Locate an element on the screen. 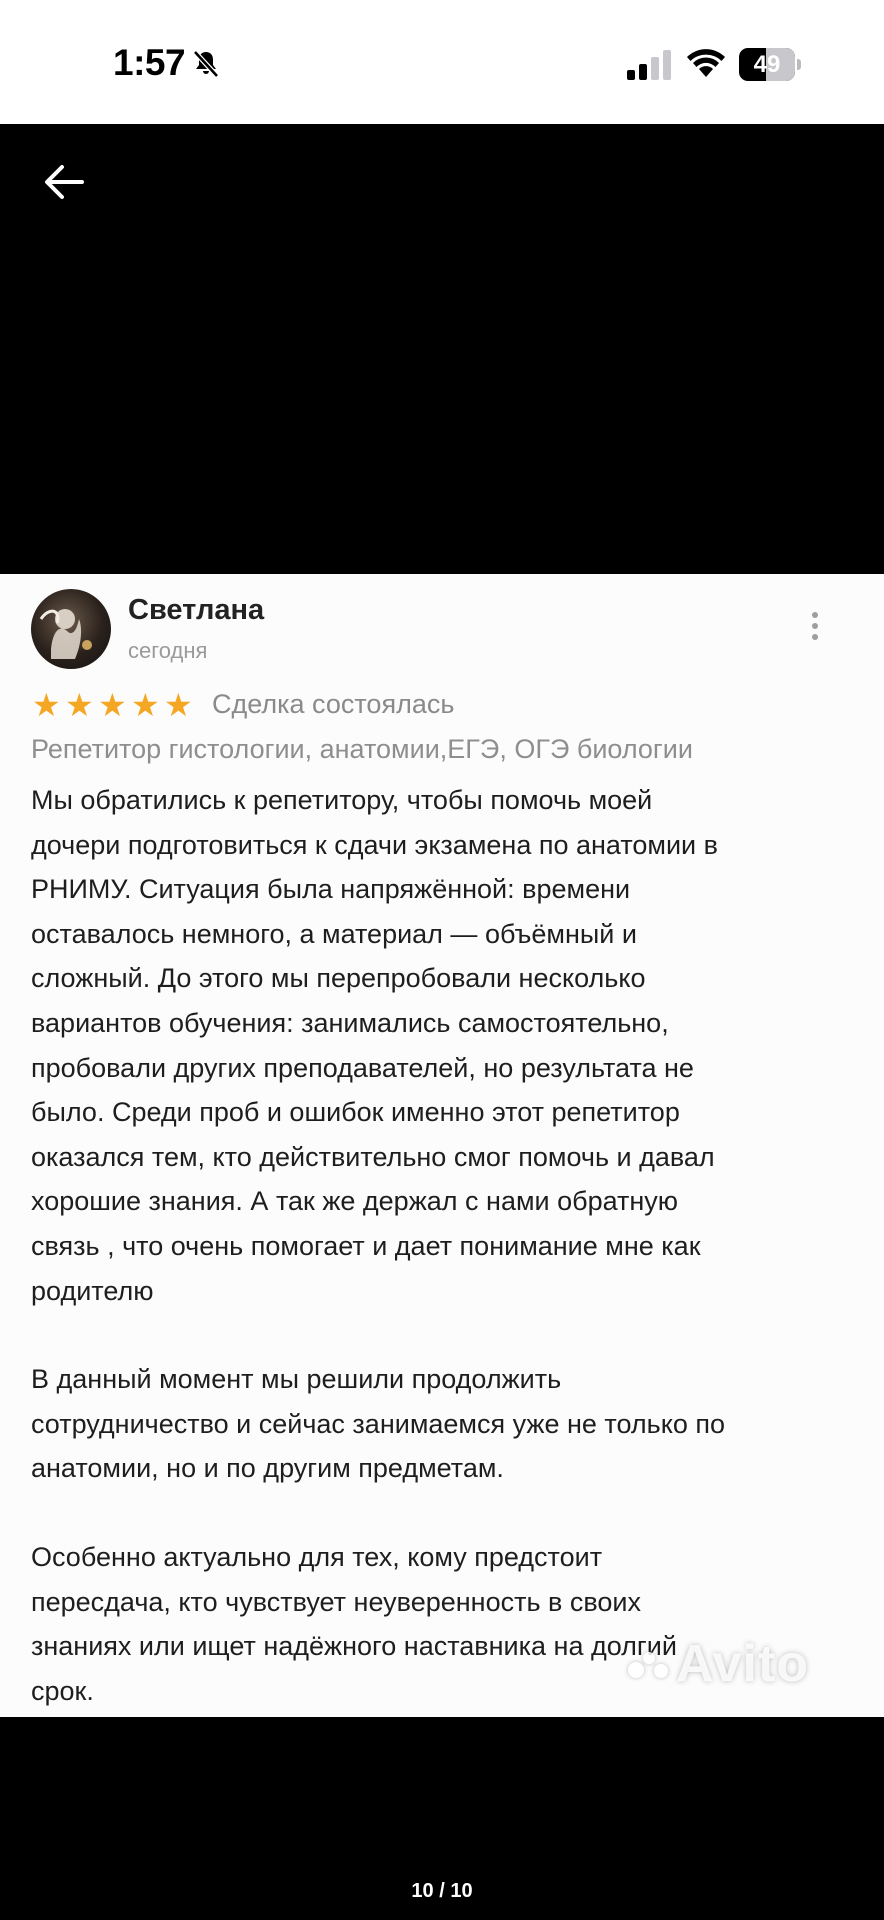 The height and width of the screenshot is (1920, 884). battery-percent: 49 is located at coordinates (767, 64).